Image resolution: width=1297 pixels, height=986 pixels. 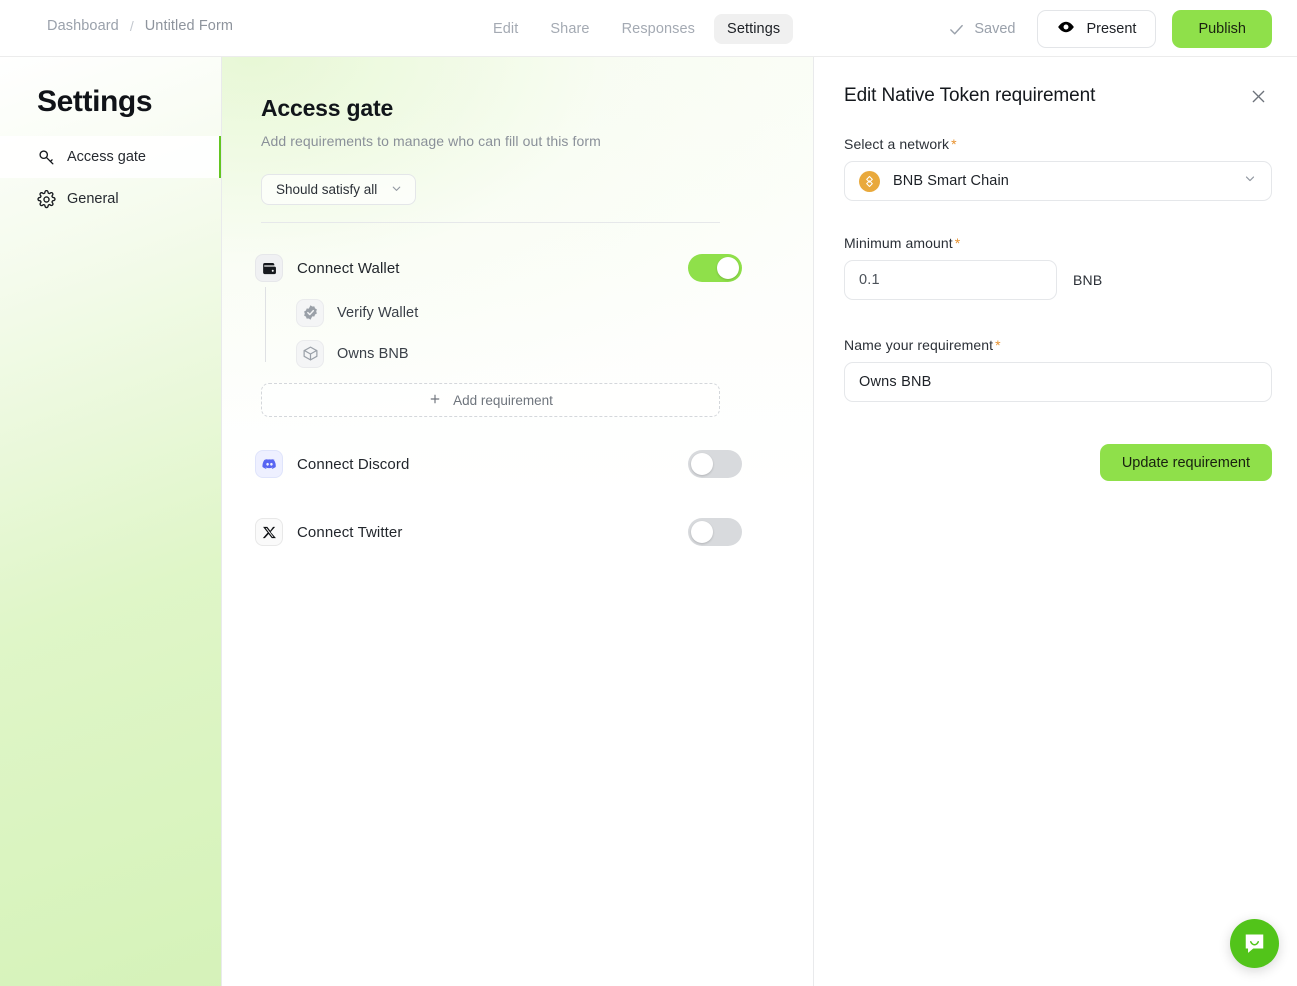 What do you see at coordinates (1058, 181) in the screenshot?
I see `network-select: BNB Smart Chain` at bounding box center [1058, 181].